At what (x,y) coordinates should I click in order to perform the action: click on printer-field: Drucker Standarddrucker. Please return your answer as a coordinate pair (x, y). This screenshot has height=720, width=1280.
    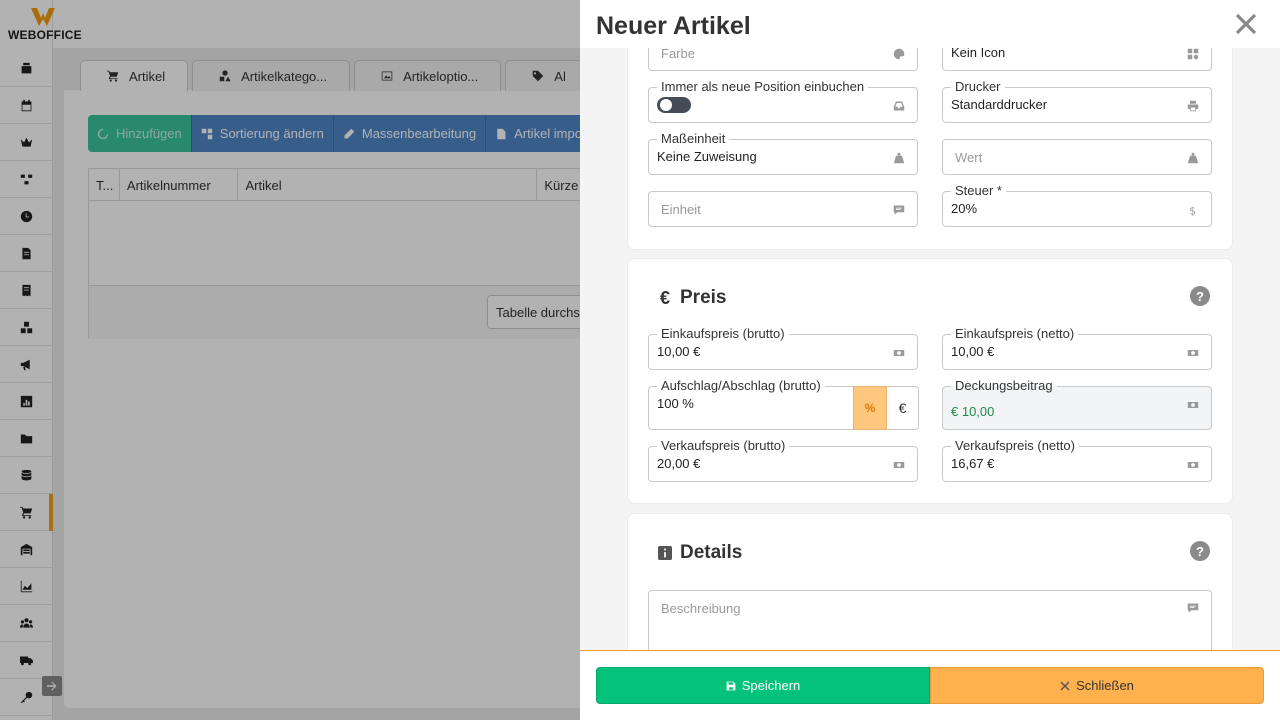
    Looking at the image, I should click on (1077, 100).